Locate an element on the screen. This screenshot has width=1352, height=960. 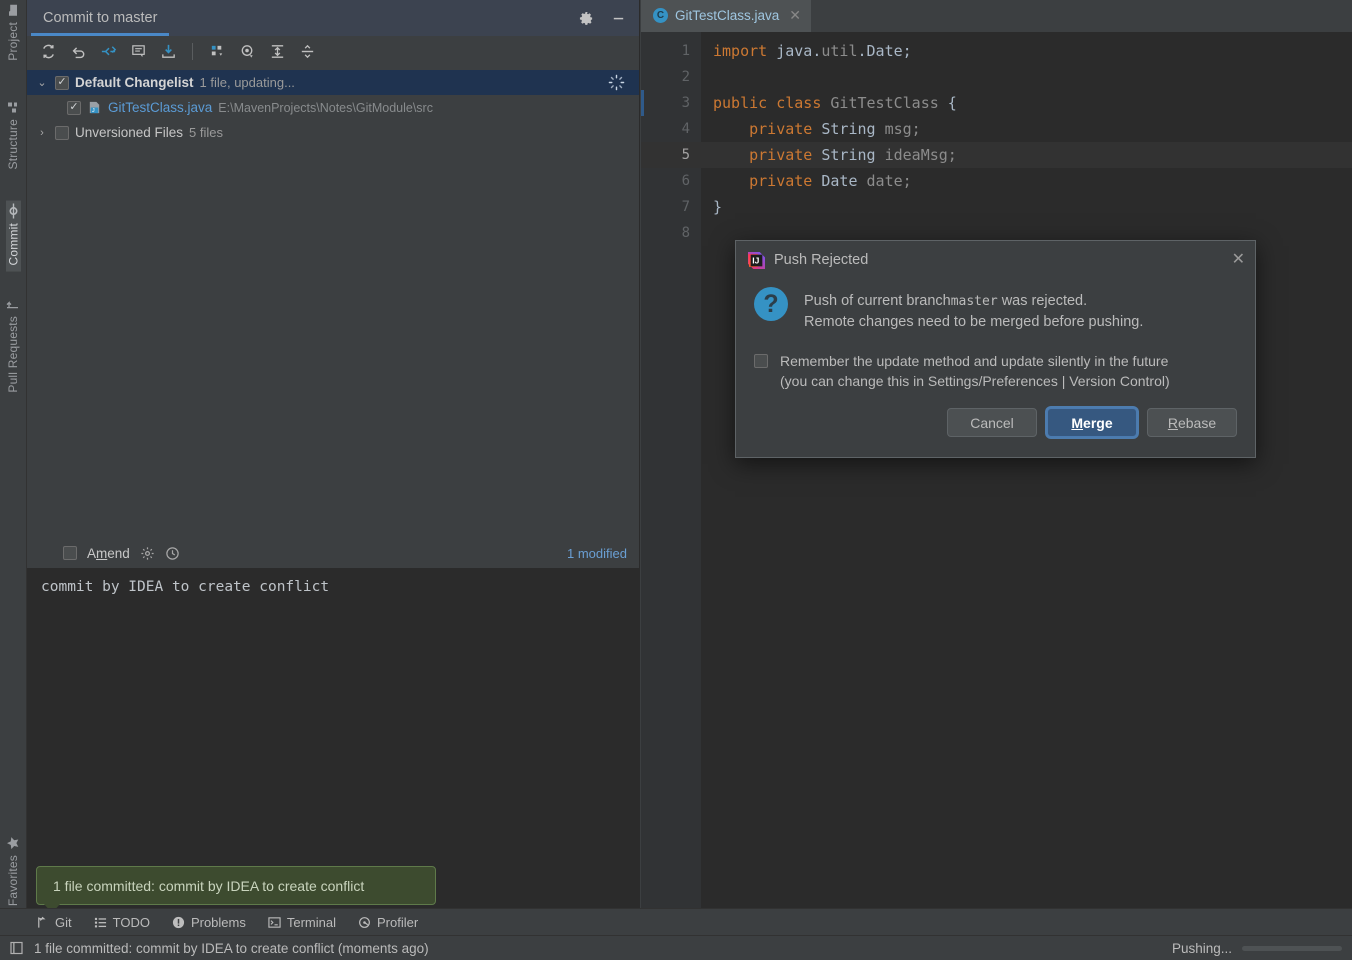
commit-options-gear-icon is located at coordinates (147, 553).